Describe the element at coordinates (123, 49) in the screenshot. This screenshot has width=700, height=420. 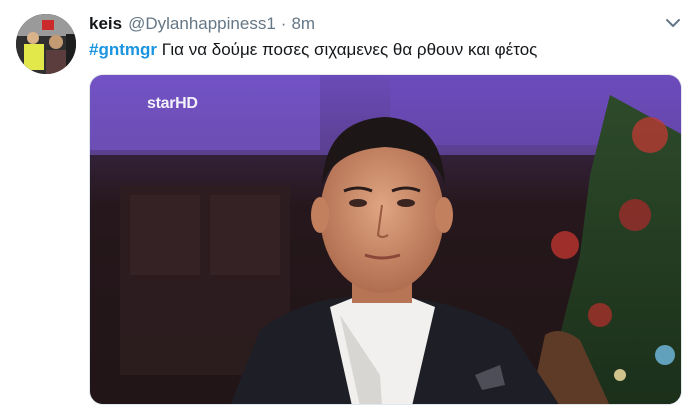
I see `hashtag-link: #gntmgr` at that location.